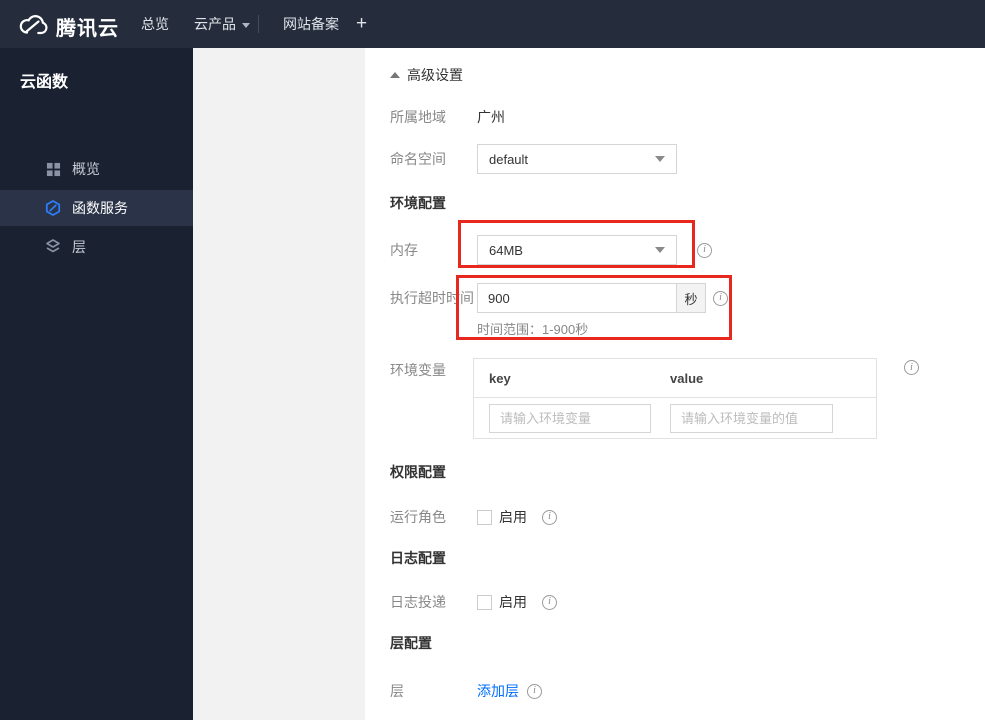 This screenshot has width=985, height=720. Describe the element at coordinates (404, 250) in the screenshot. I see `memory-label: 内存` at that location.